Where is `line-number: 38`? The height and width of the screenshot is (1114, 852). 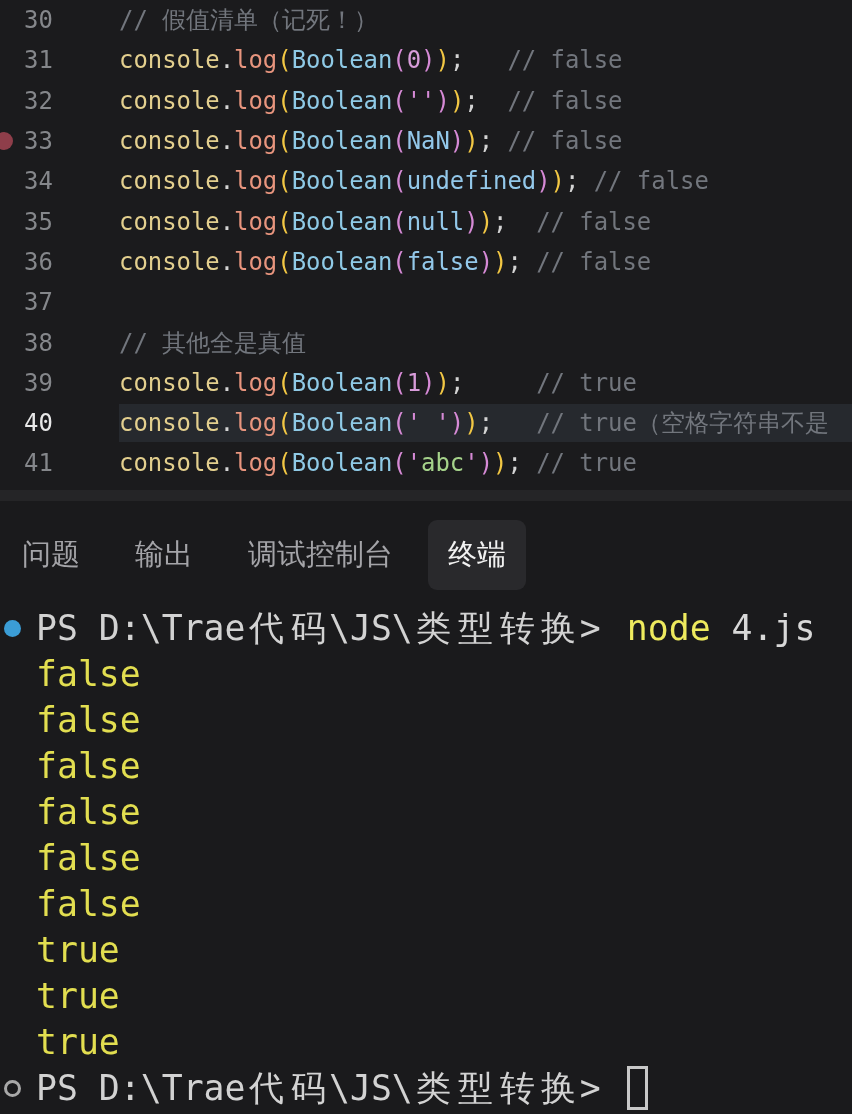 line-number: 38 is located at coordinates (38, 342).